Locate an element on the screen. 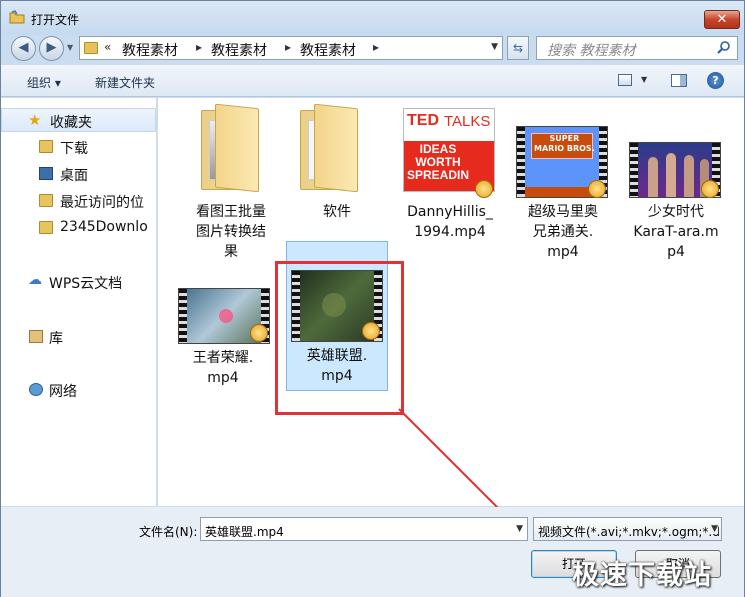  watermark-logo: 极速下载站 is located at coordinates (642, 575).